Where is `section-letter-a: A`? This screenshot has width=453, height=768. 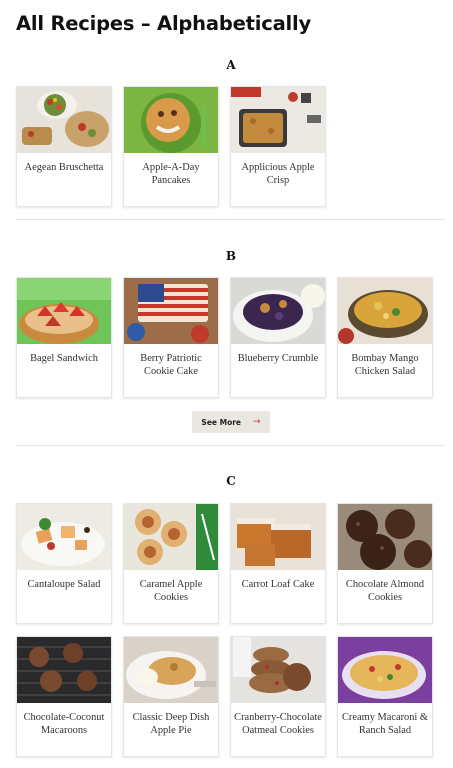 section-letter-a: A is located at coordinates (231, 65).